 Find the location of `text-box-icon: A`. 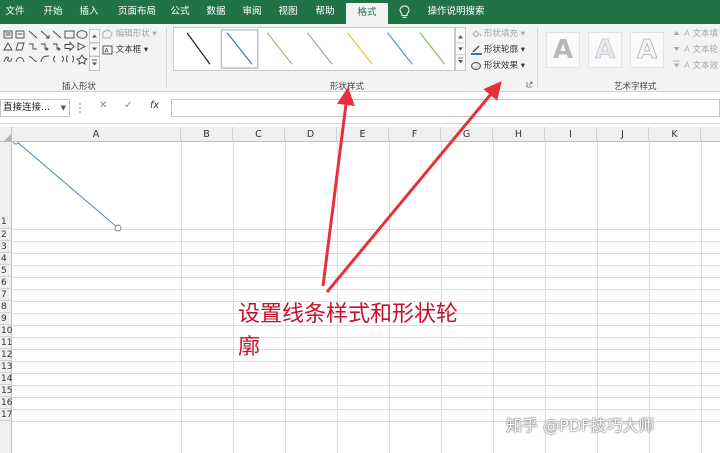

text-box-icon: A is located at coordinates (107, 49).